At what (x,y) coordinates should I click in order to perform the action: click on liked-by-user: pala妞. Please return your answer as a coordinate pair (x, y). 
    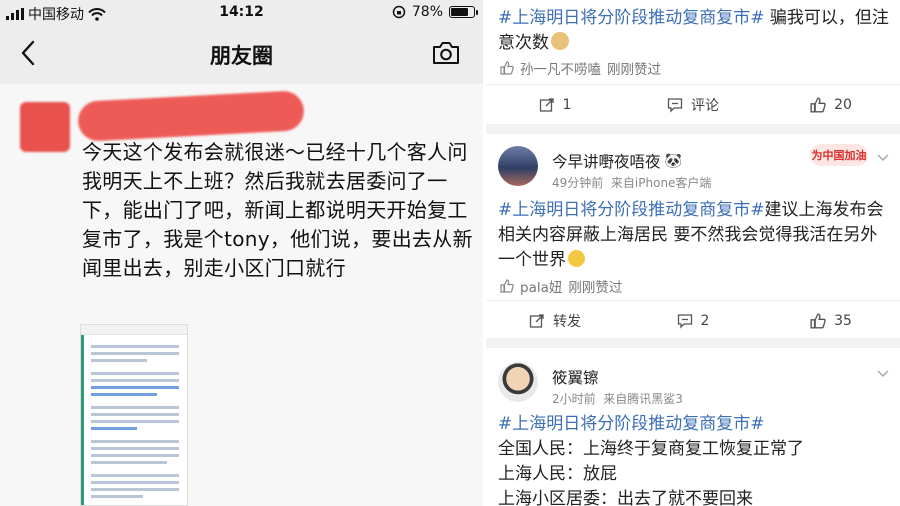
    Looking at the image, I should click on (541, 286).